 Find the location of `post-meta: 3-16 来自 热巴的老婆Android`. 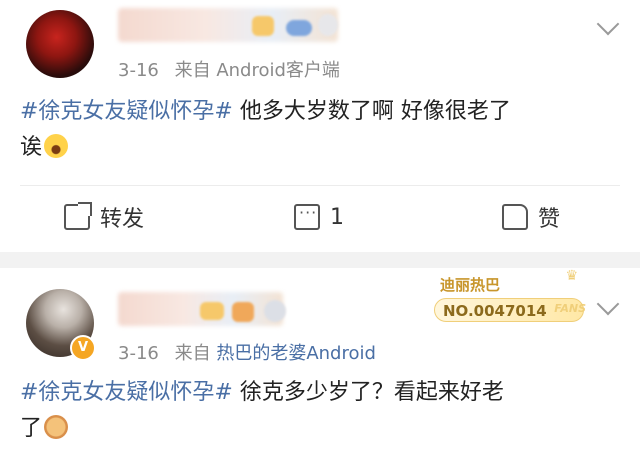

post-meta: 3-16 来自 热巴的老婆Android is located at coordinates (247, 352).